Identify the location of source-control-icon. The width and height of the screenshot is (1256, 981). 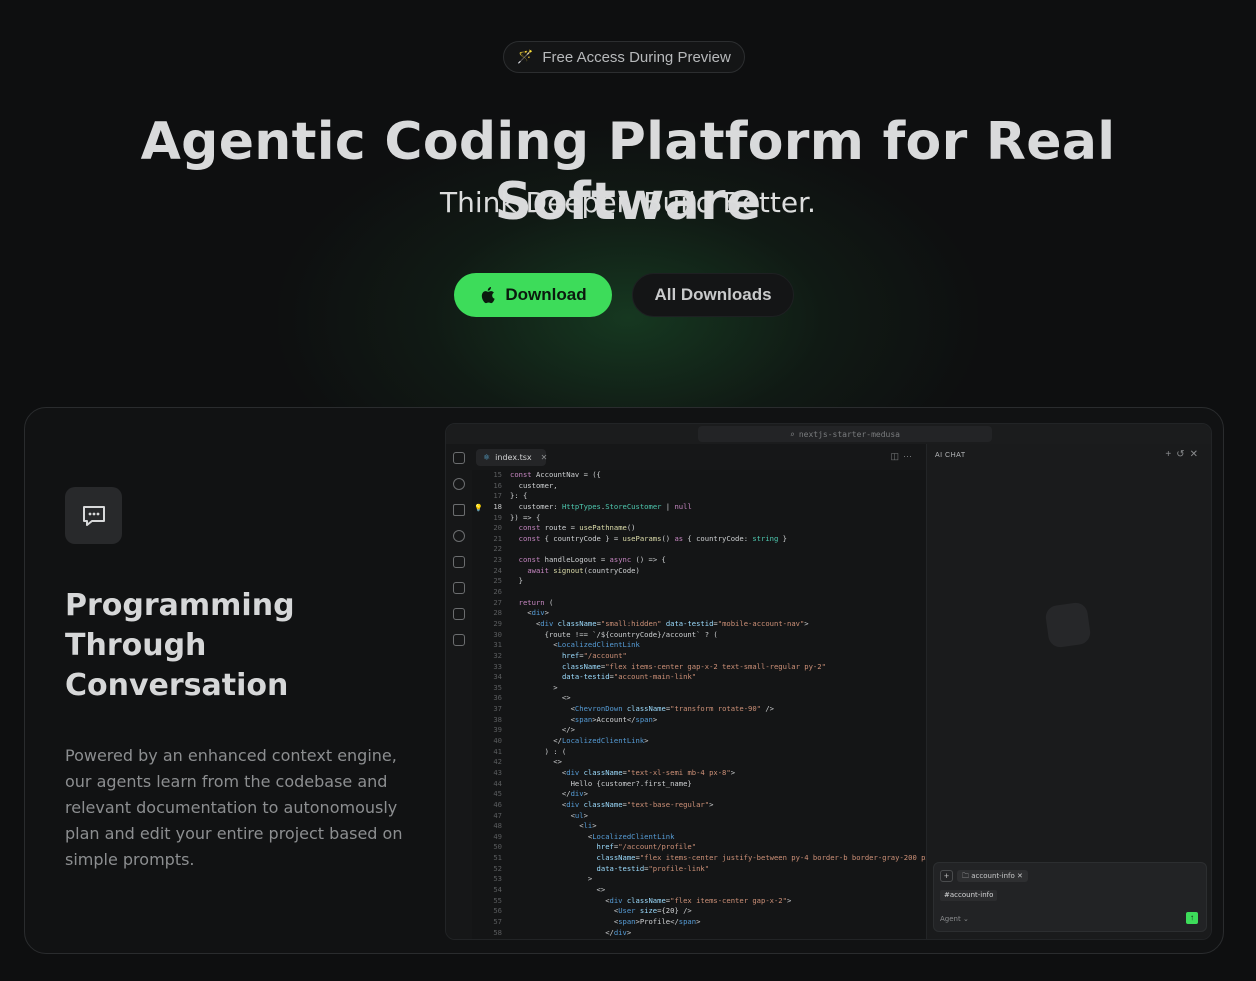
(459, 510).